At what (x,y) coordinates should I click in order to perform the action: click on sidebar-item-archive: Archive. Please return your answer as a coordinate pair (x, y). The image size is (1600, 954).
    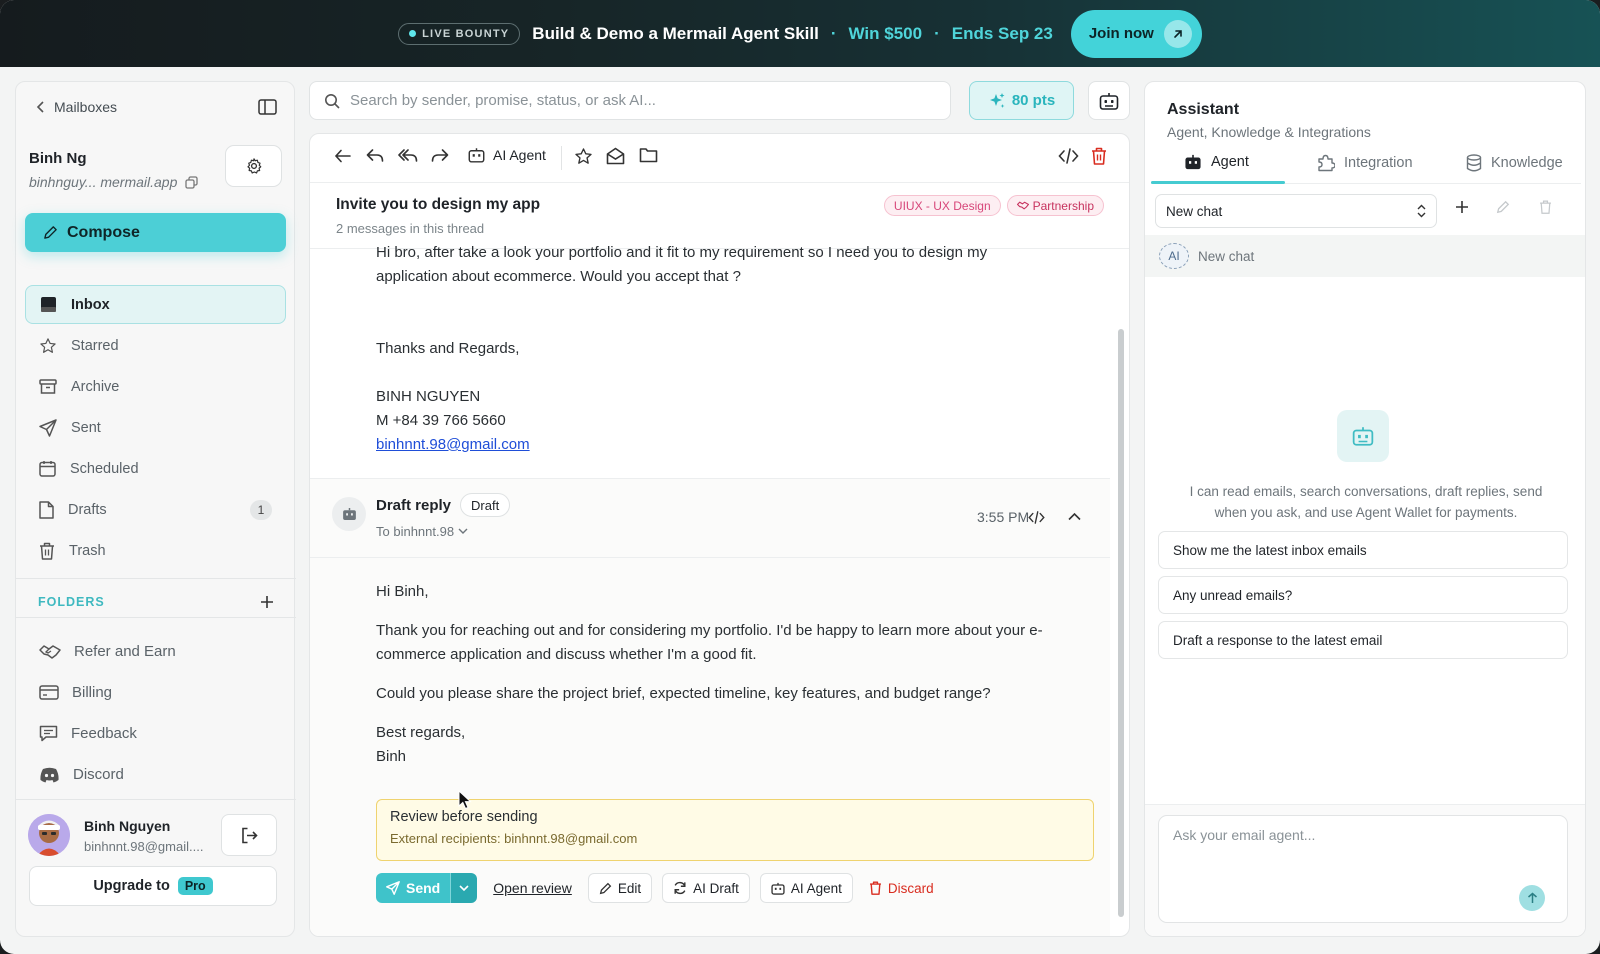
    Looking at the image, I should click on (155, 386).